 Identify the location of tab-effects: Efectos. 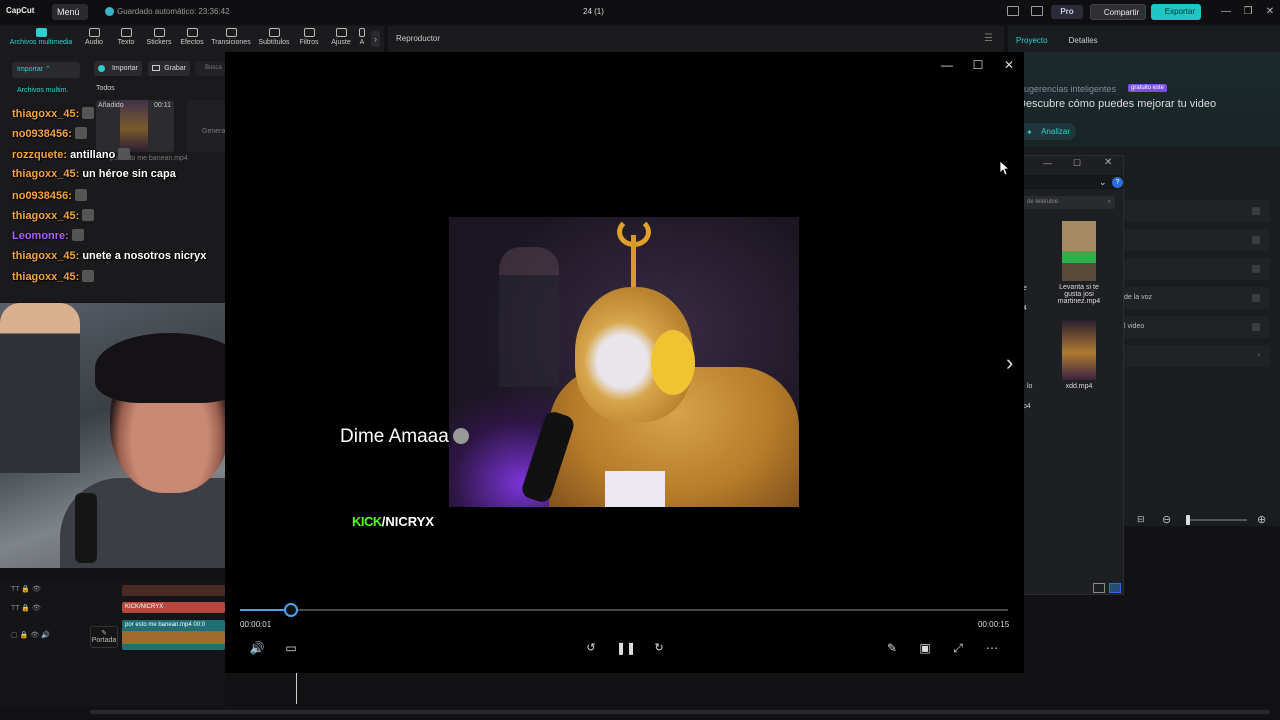
(192, 40).